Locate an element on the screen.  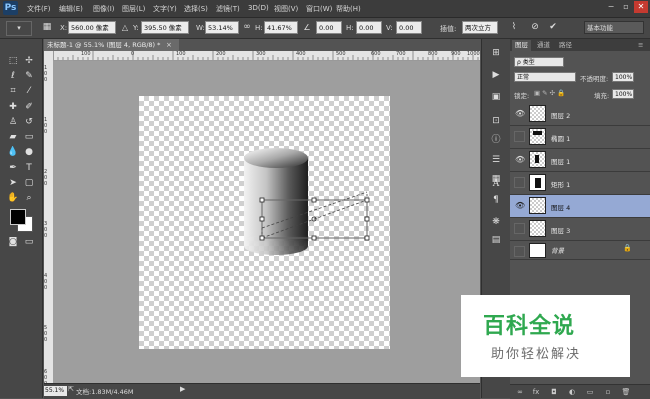
dodge-tool-icon: ● is located at coordinates (29, 152).